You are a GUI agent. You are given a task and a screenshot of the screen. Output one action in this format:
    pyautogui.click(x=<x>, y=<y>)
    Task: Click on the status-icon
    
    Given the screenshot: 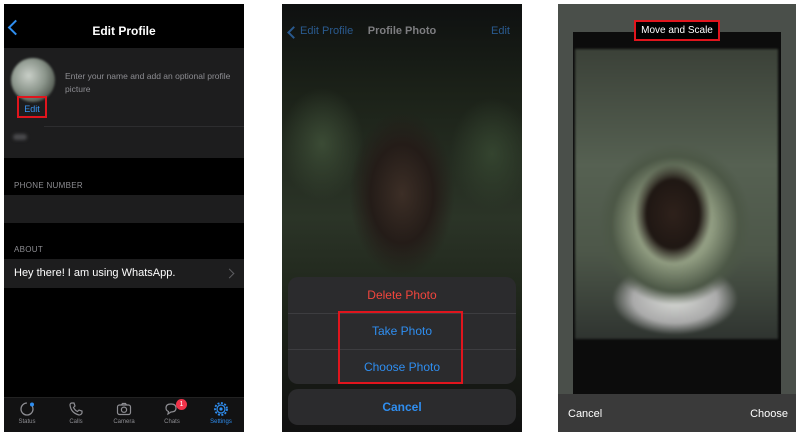 What is the action you would take?
    pyautogui.click(x=27, y=409)
    